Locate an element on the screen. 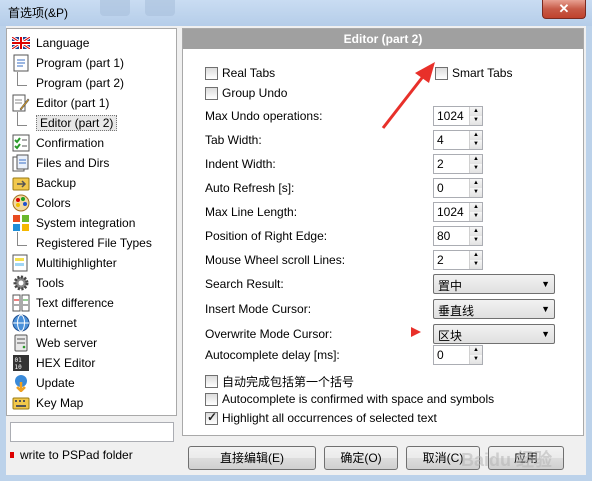 This screenshot has width=592, height=481. tree-item: Confirmation is located at coordinates (57, 143).